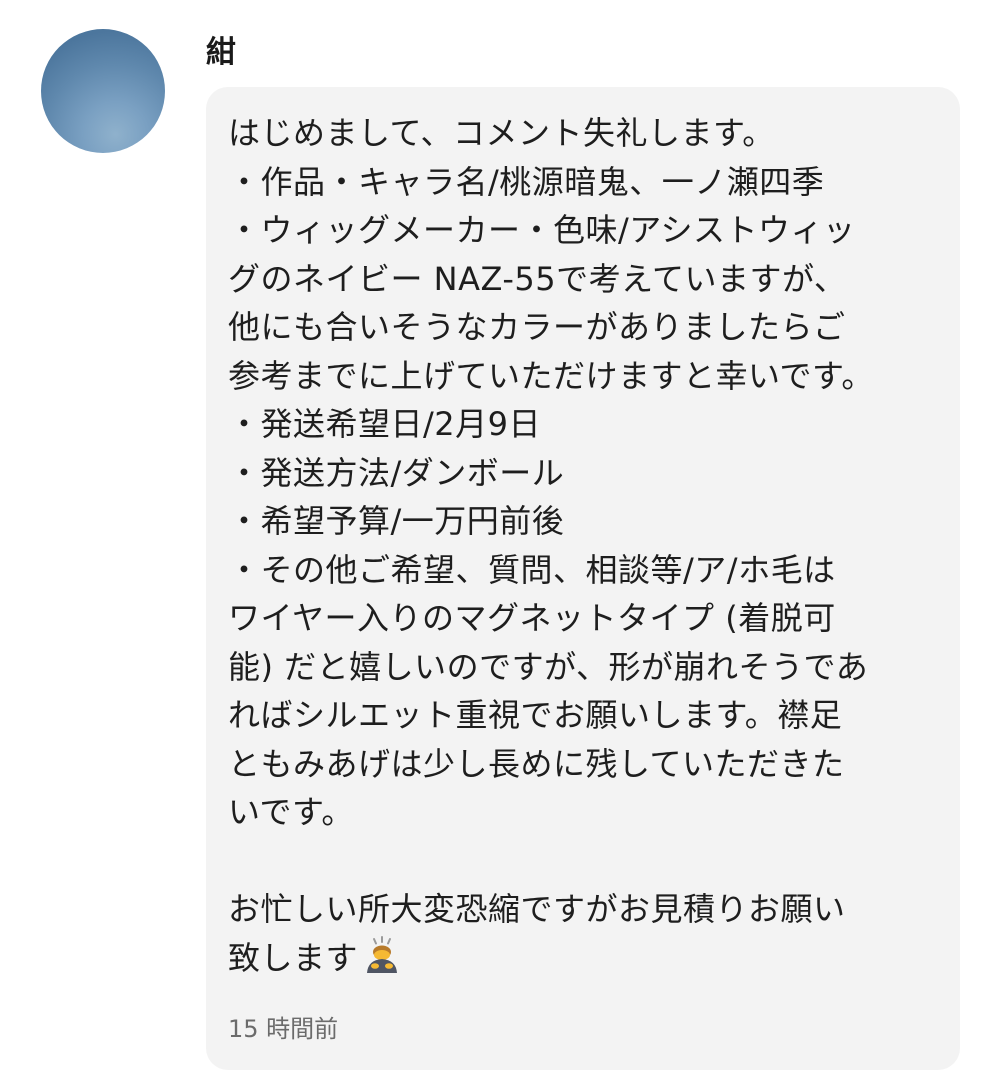  What do you see at coordinates (537, 278) in the screenshot?
I see `comment-line: グのネイビー NAZ-55で考えていますが、` at bounding box center [537, 278].